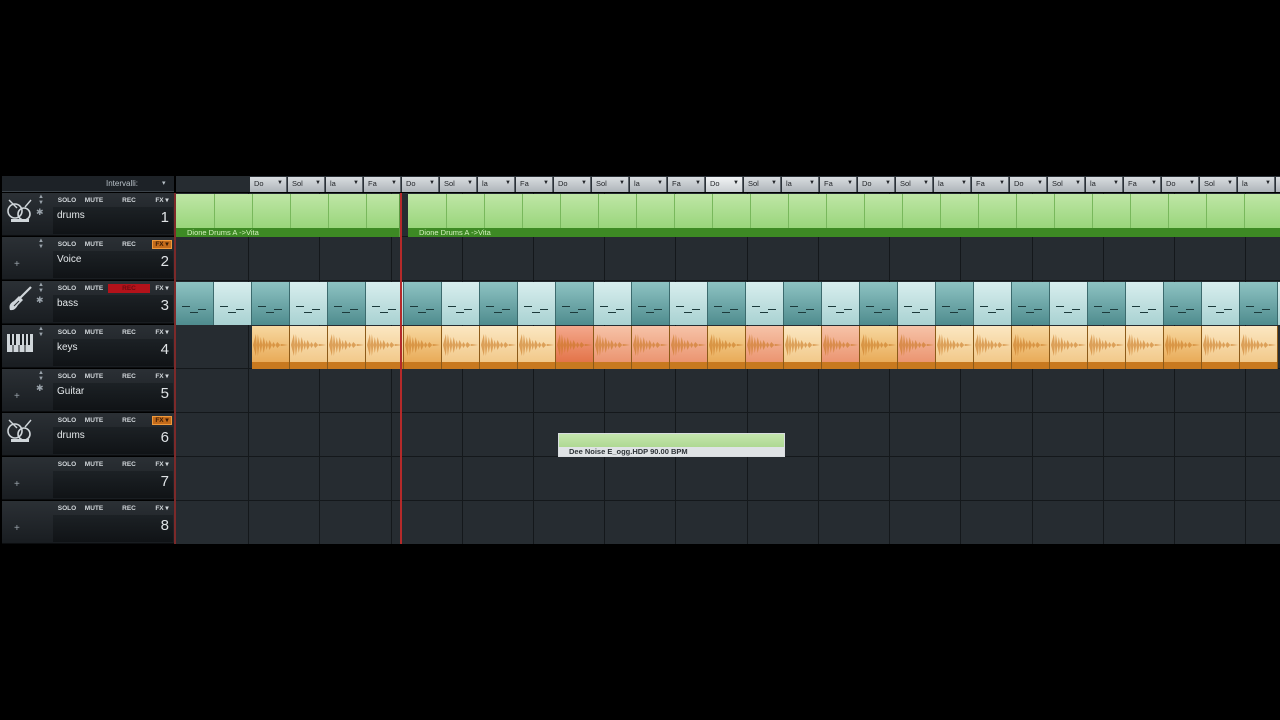  I want to click on track-name-field: 8, so click(113, 528).